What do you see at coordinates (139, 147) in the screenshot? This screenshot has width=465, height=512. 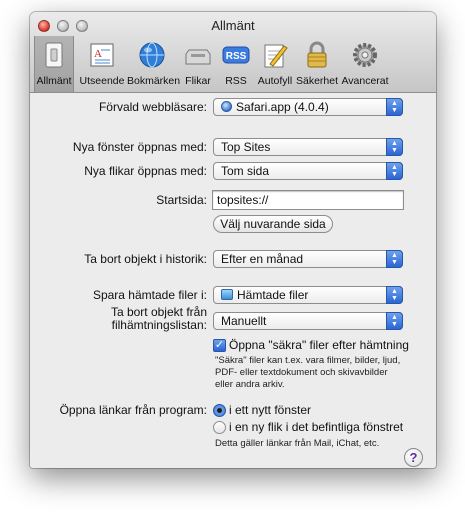 I see `new-windows-label: Nya fönster öppnas med:` at bounding box center [139, 147].